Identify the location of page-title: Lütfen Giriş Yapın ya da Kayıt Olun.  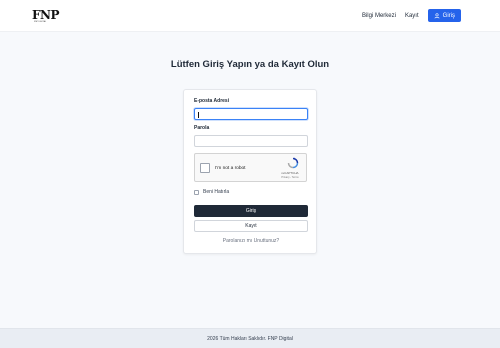
(250, 64).